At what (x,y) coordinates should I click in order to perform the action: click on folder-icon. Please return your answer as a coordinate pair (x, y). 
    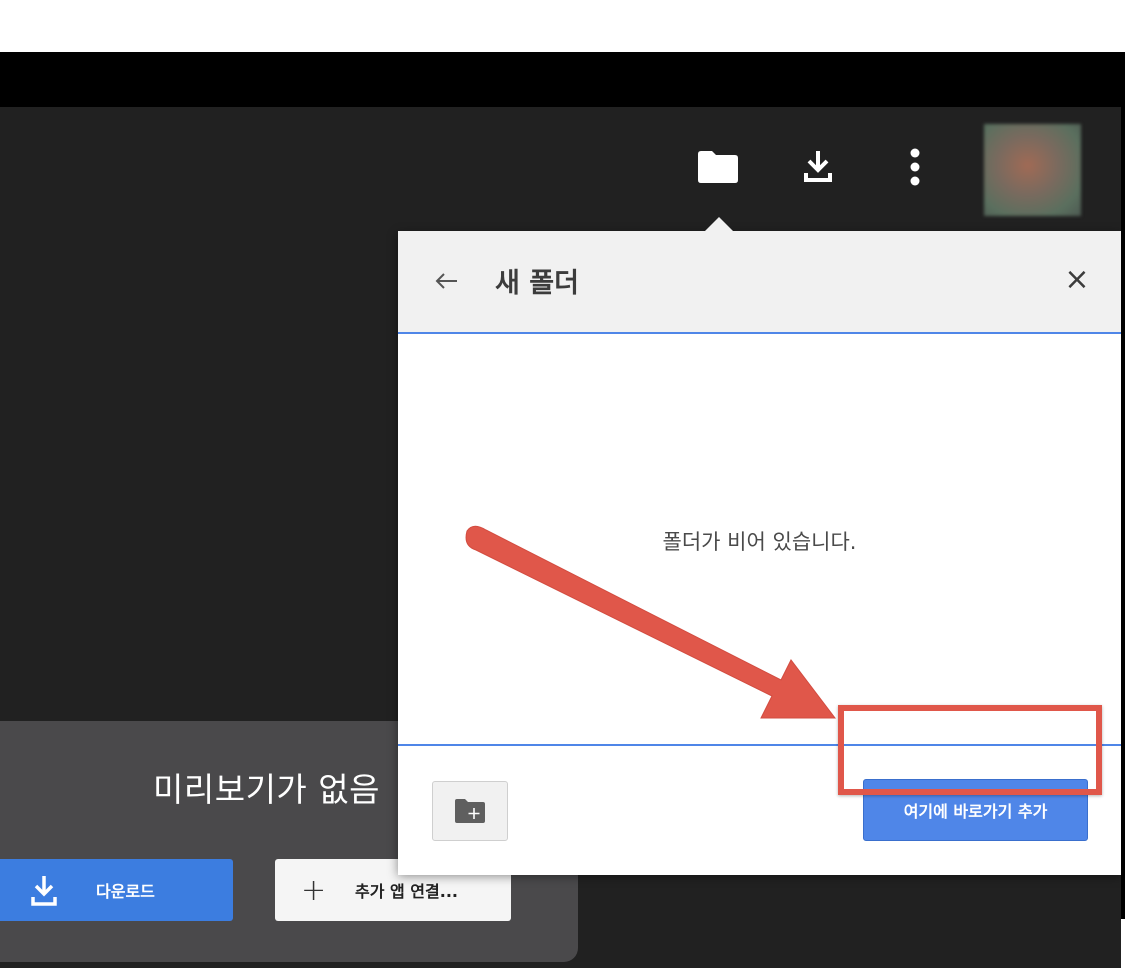
    Looking at the image, I should click on (718, 167).